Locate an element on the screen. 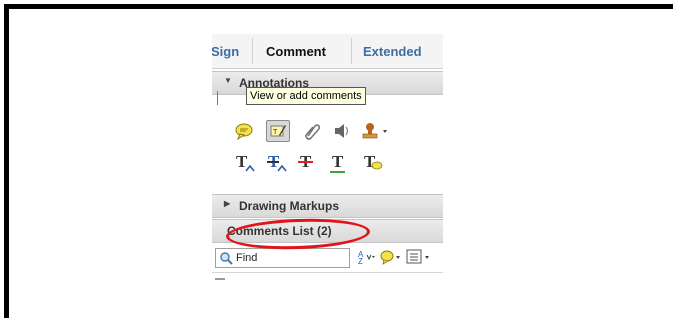 The width and height of the screenshot is (673, 318). filter-comments-icon is located at coordinates (391, 259).